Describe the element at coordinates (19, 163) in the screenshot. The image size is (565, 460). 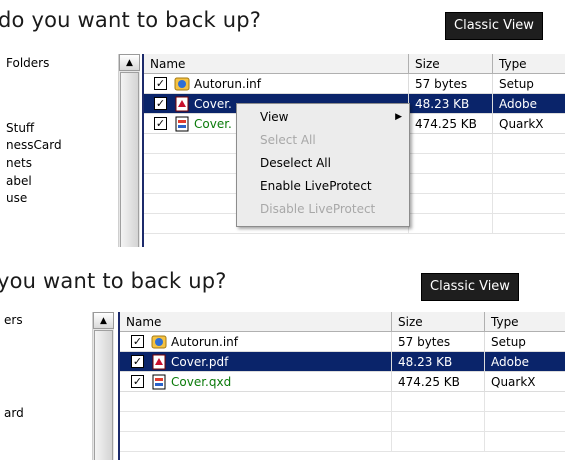
I see `tree-item: nets` at that location.